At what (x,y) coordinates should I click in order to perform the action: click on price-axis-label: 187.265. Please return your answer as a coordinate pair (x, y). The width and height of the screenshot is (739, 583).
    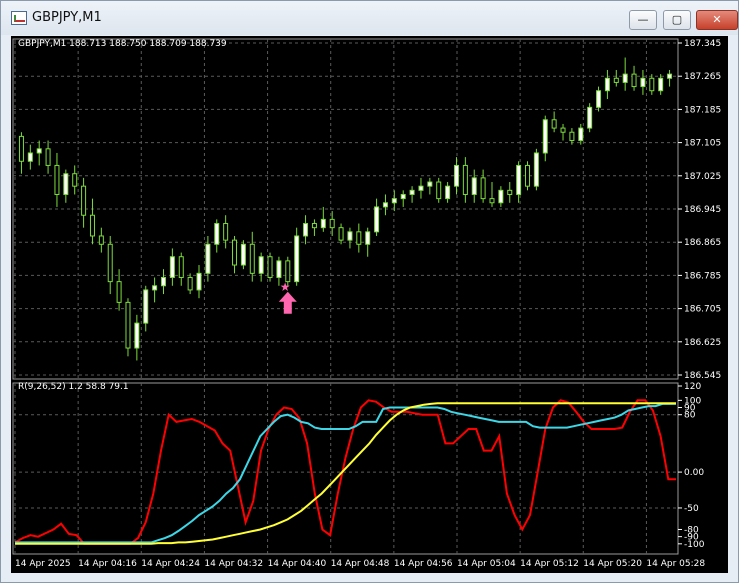
    Looking at the image, I should click on (702, 77).